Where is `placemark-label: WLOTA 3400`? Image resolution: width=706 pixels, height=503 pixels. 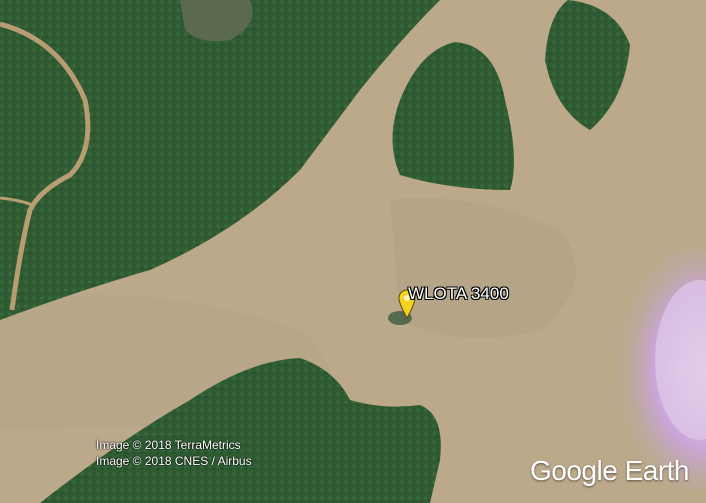 placemark-label: WLOTA 3400 is located at coordinates (458, 294).